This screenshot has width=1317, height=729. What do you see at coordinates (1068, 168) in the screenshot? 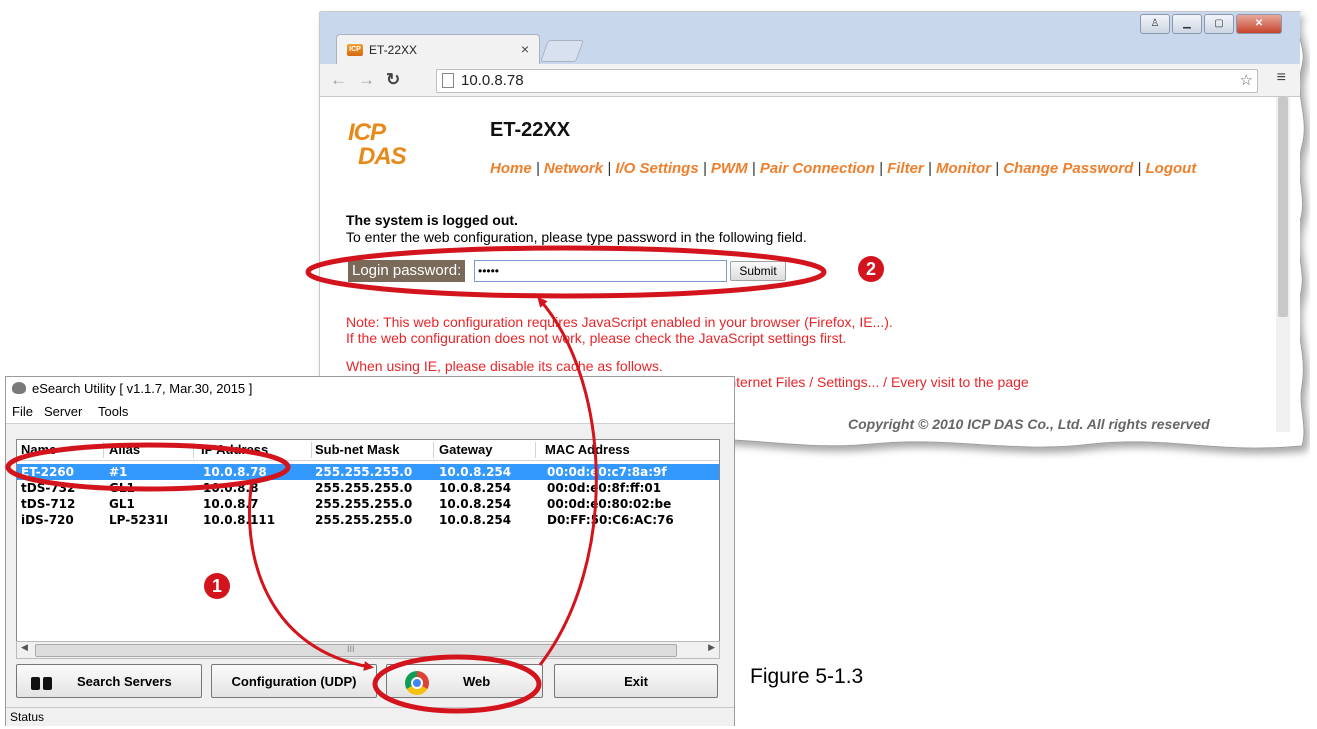
I see `nav-change-password: Change Password` at bounding box center [1068, 168].